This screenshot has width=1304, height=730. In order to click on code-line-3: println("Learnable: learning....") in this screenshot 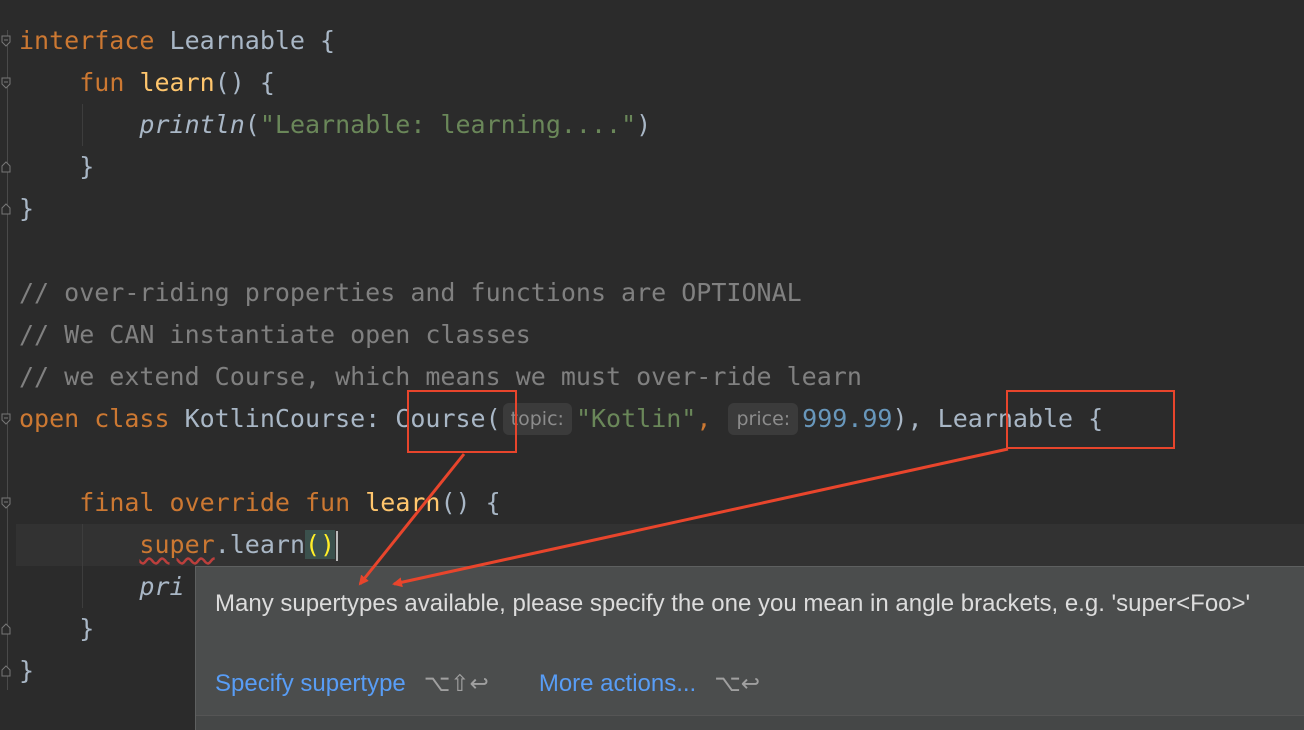, I will do `click(335, 125)`.